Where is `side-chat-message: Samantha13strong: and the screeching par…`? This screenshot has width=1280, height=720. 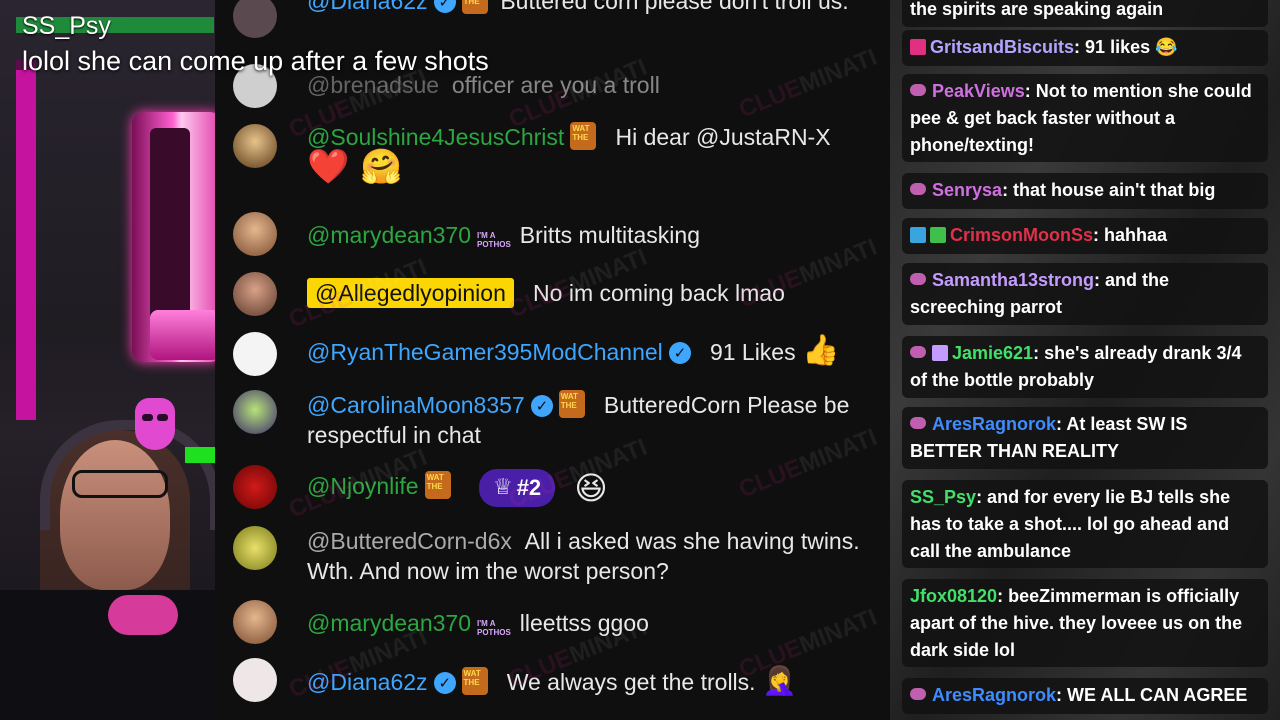 side-chat-message: Samantha13strong: and the screeching par… is located at coordinates (1085, 294).